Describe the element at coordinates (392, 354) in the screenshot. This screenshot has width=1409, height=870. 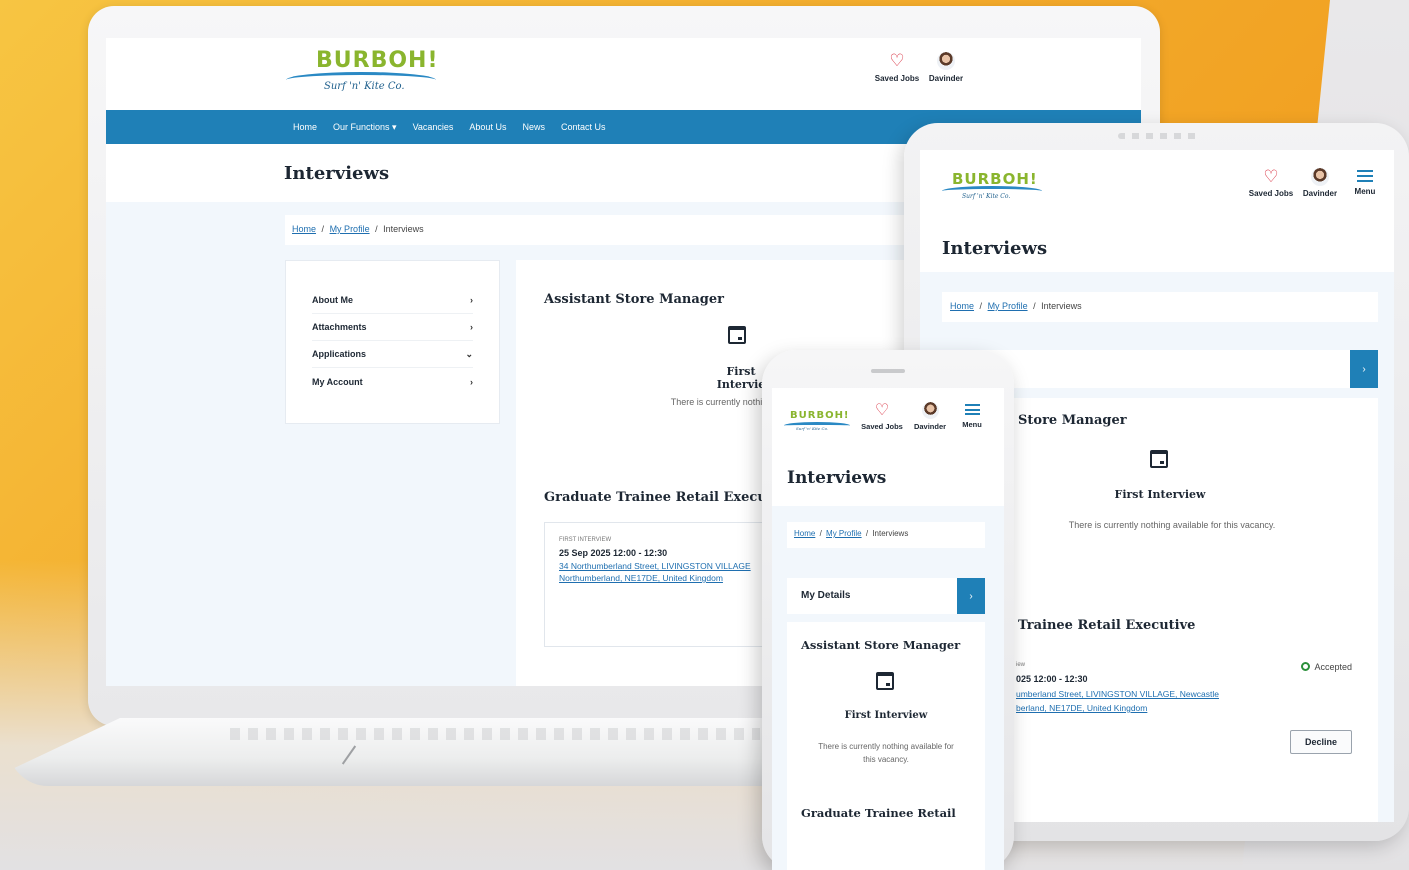
I see `sidebar-item-applications: Applications ⌄` at that location.